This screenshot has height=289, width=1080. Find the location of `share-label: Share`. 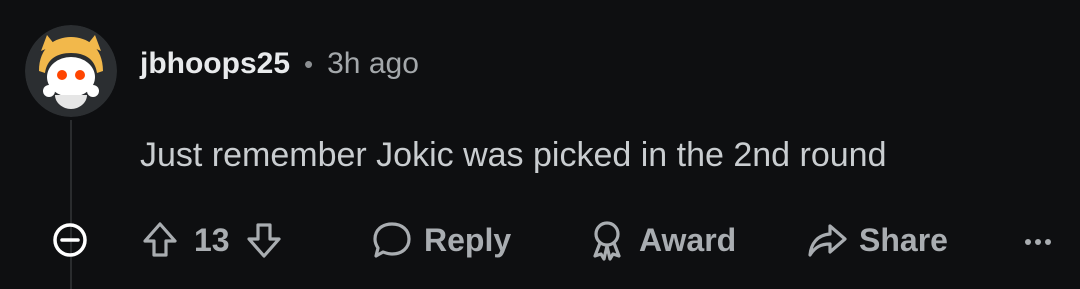

share-label: Share is located at coordinates (903, 239).